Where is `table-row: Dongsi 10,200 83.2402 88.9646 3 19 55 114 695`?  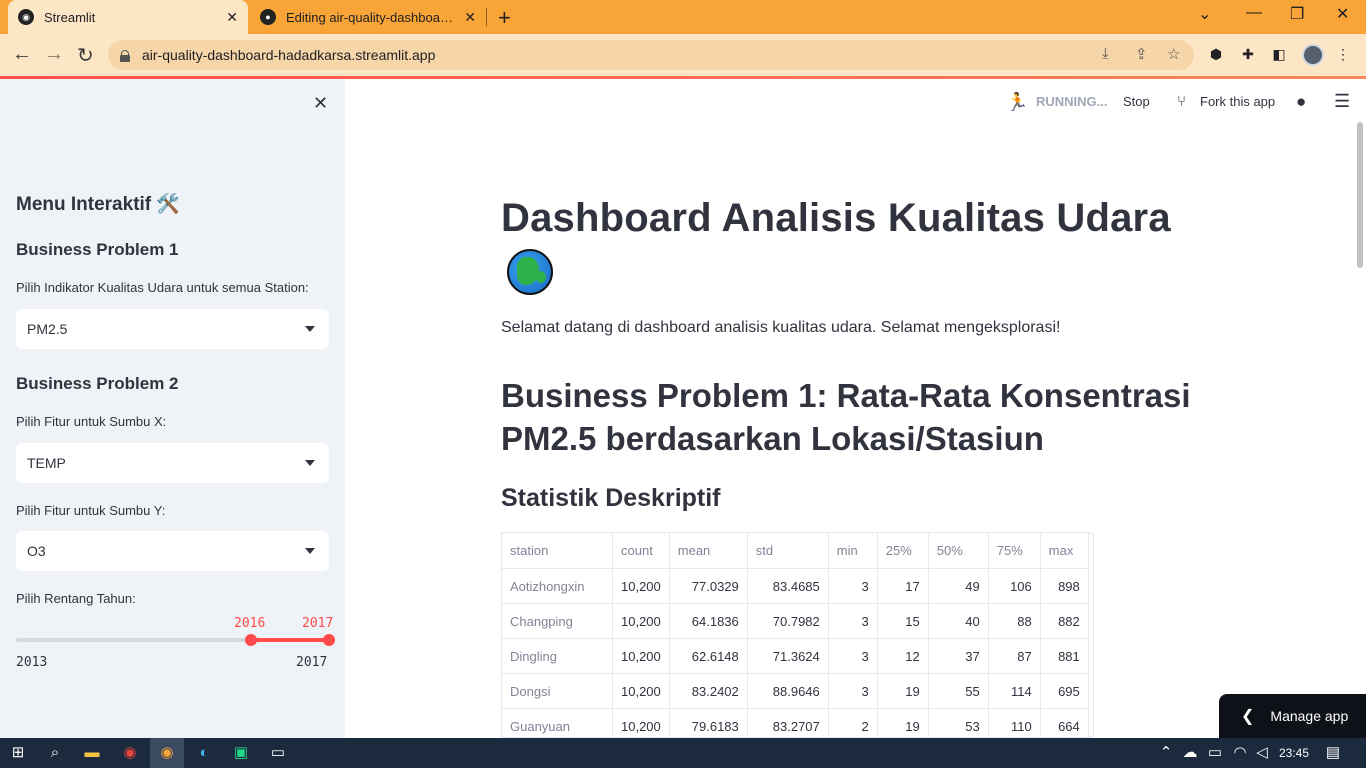 table-row: Dongsi 10,200 83.2402 88.9646 3 19 55 114 695 is located at coordinates (795, 691).